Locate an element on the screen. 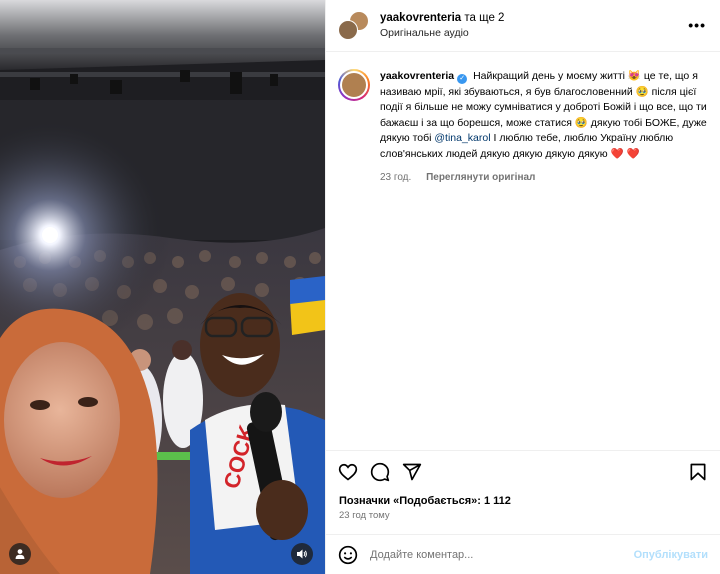 The width and height of the screenshot is (720, 574). audio-label: Оригінальне аудіо is located at coordinates (442, 33).